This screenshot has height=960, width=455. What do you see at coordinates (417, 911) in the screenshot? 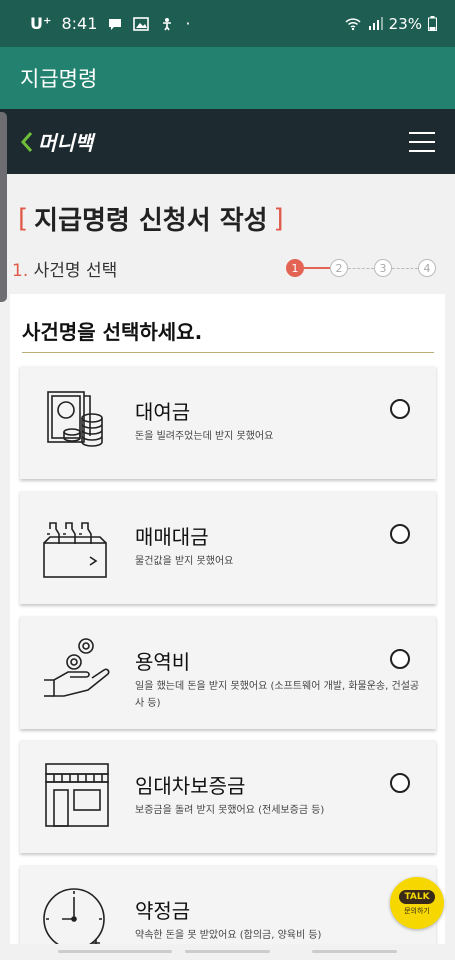
I see `talk-sub-label: 문의하기` at bounding box center [417, 911].